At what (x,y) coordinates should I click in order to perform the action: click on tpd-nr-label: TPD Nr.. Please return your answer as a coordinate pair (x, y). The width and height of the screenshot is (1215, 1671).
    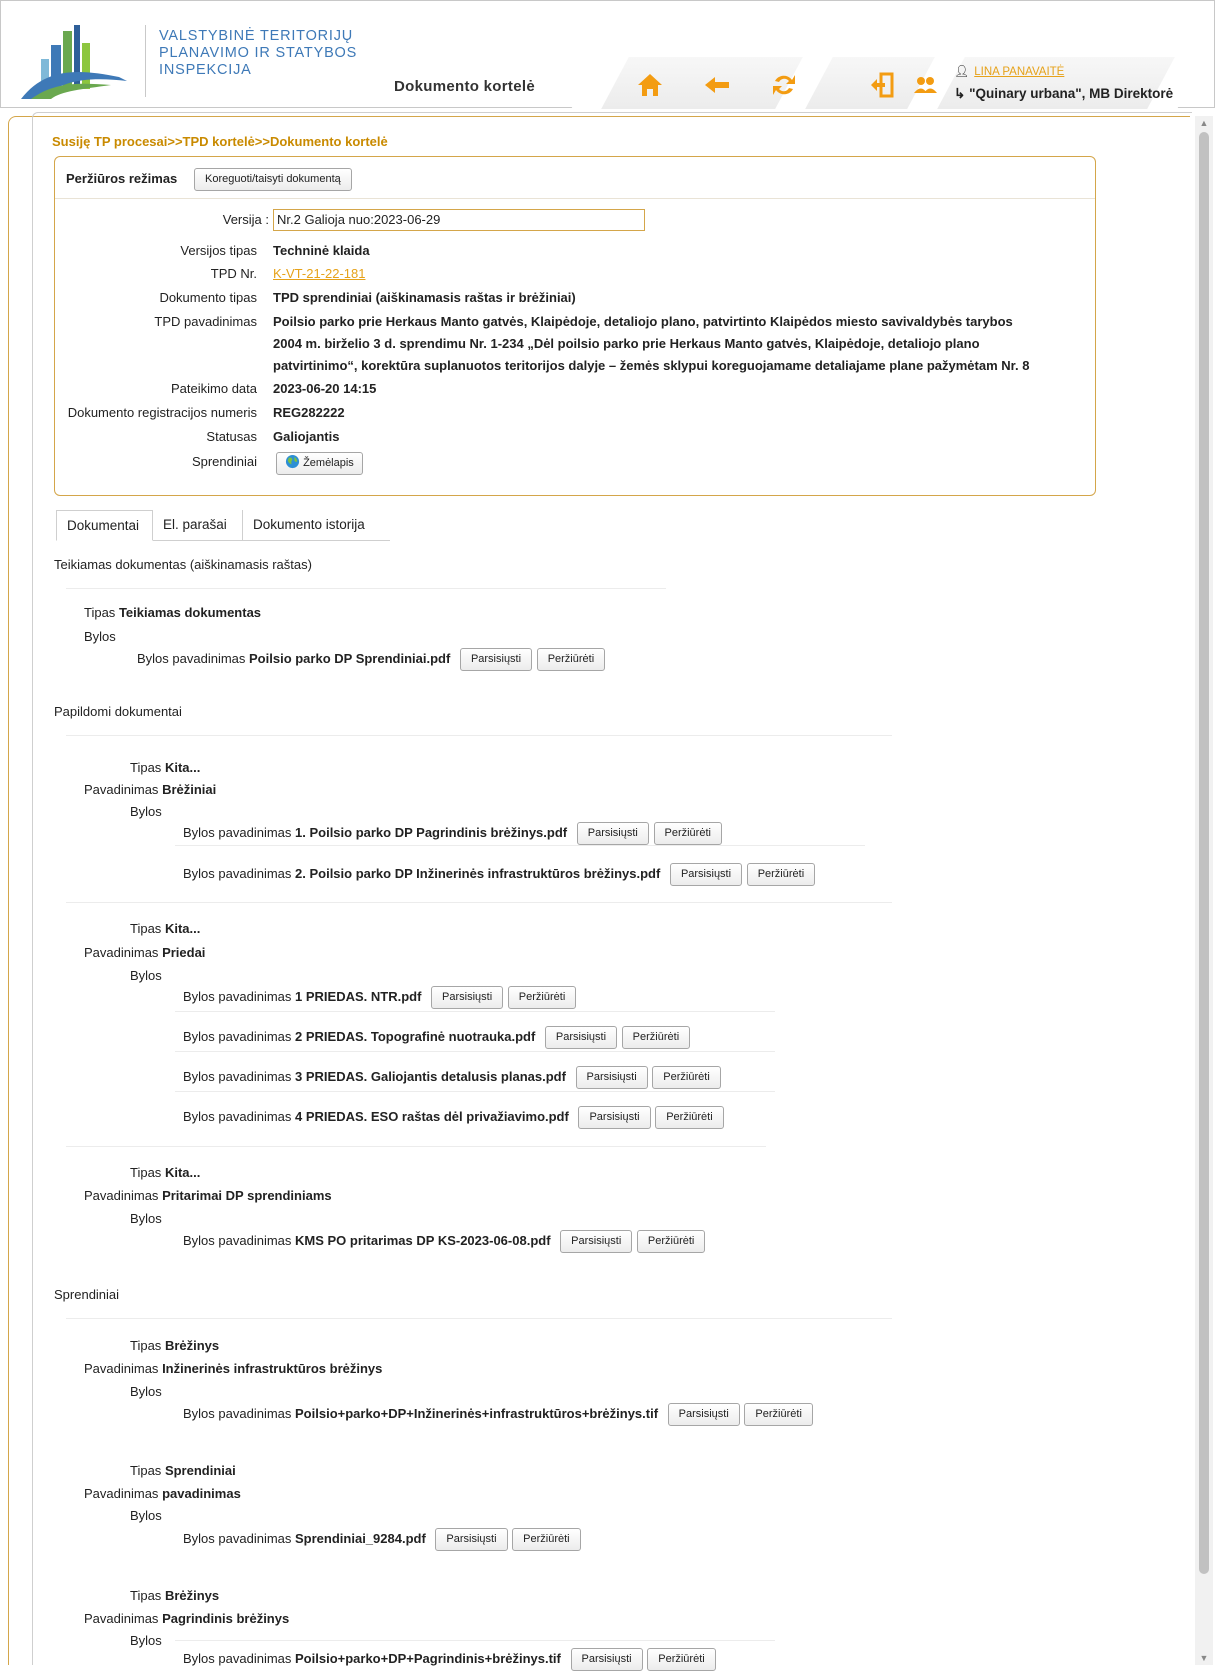
    Looking at the image, I should click on (233, 273).